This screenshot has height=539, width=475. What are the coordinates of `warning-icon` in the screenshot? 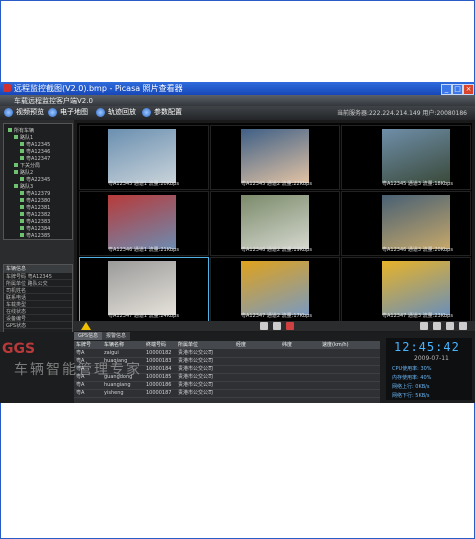 It's located at (86, 326).